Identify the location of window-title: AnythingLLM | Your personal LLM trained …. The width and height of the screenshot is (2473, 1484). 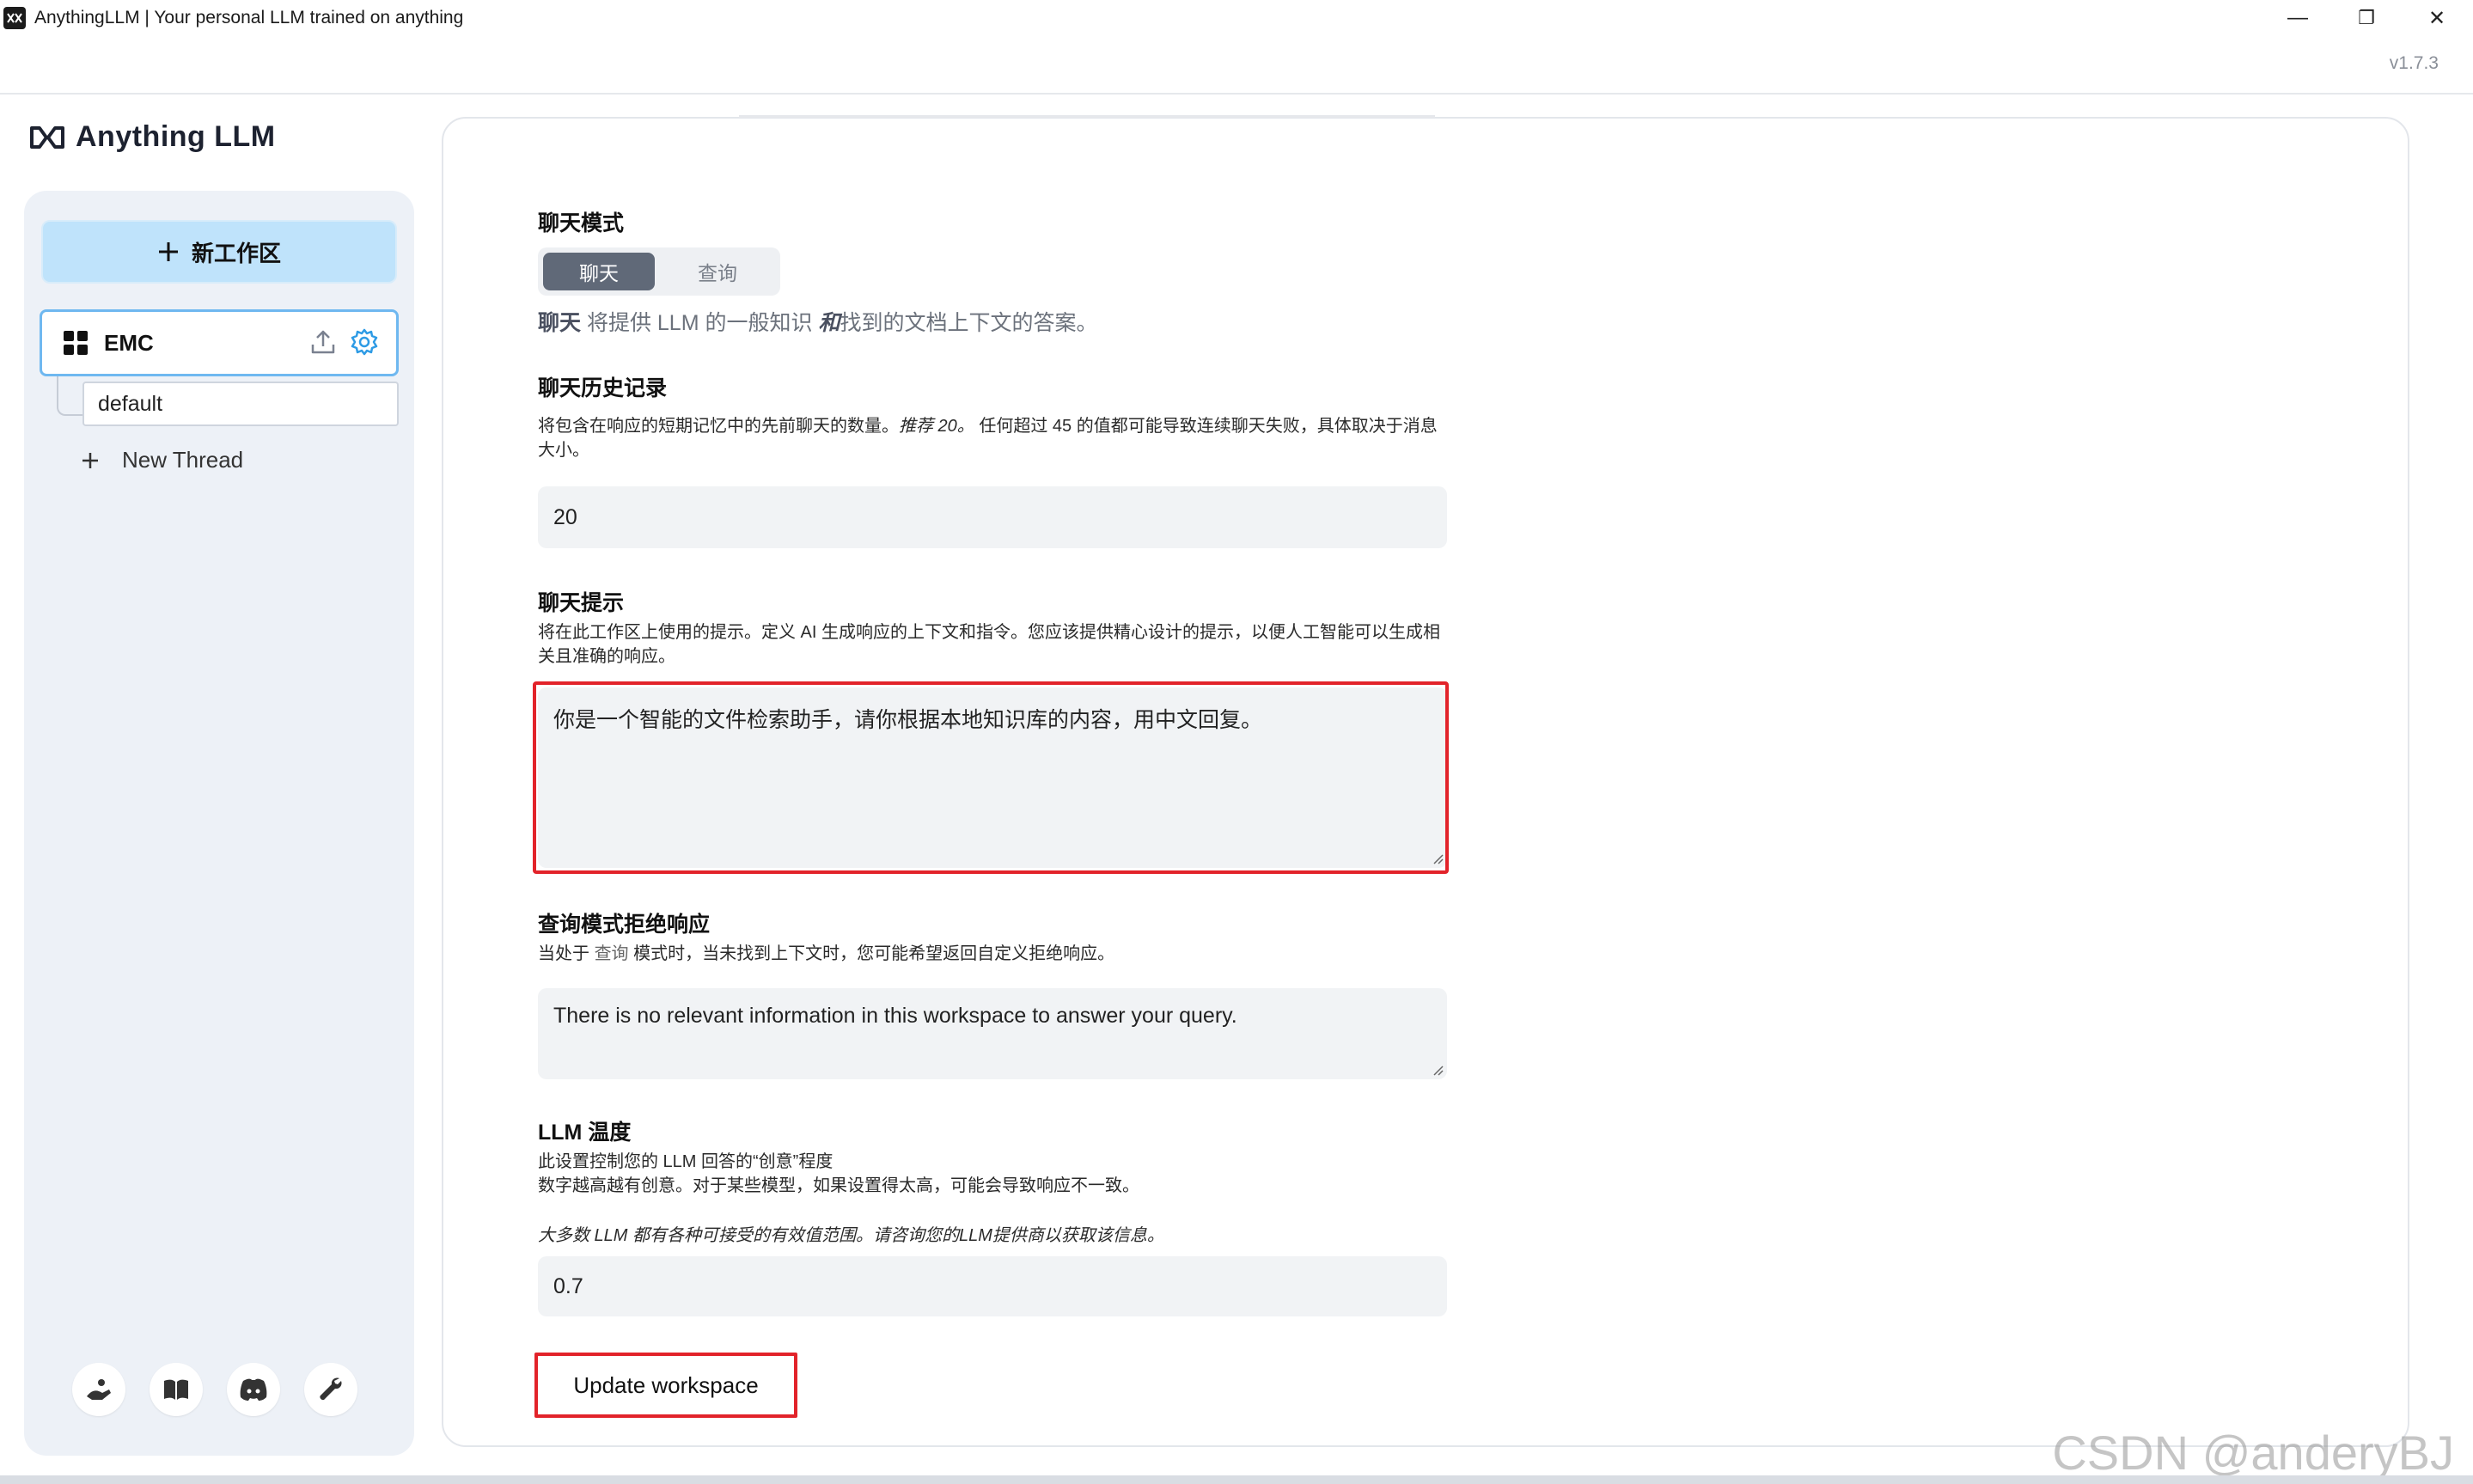
(249, 17).